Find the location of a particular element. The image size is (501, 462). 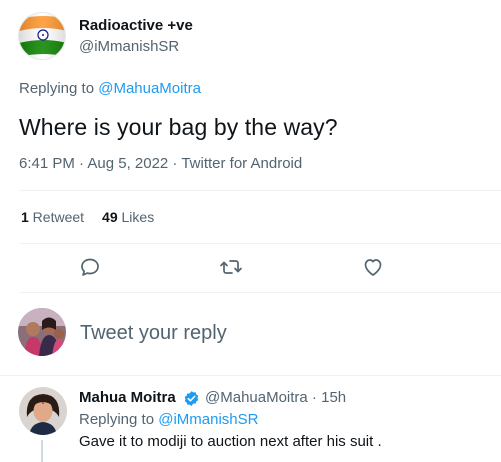

retweet-icon is located at coordinates (231, 267).